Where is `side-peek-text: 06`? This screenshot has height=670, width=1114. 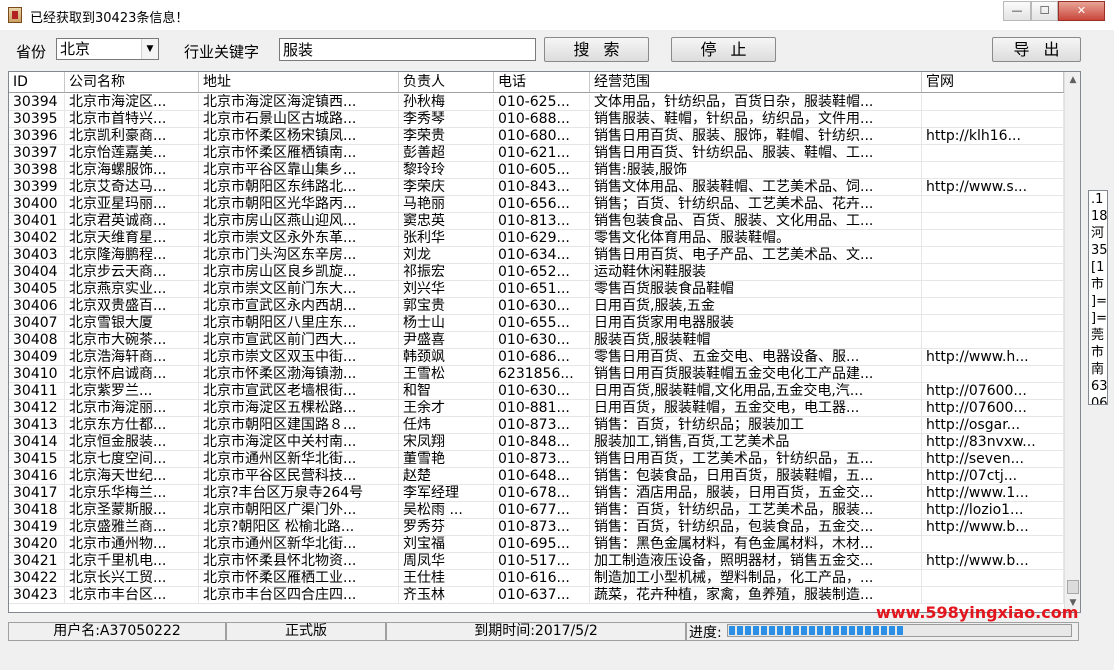
side-peek-text: 06 is located at coordinates (1099, 400).